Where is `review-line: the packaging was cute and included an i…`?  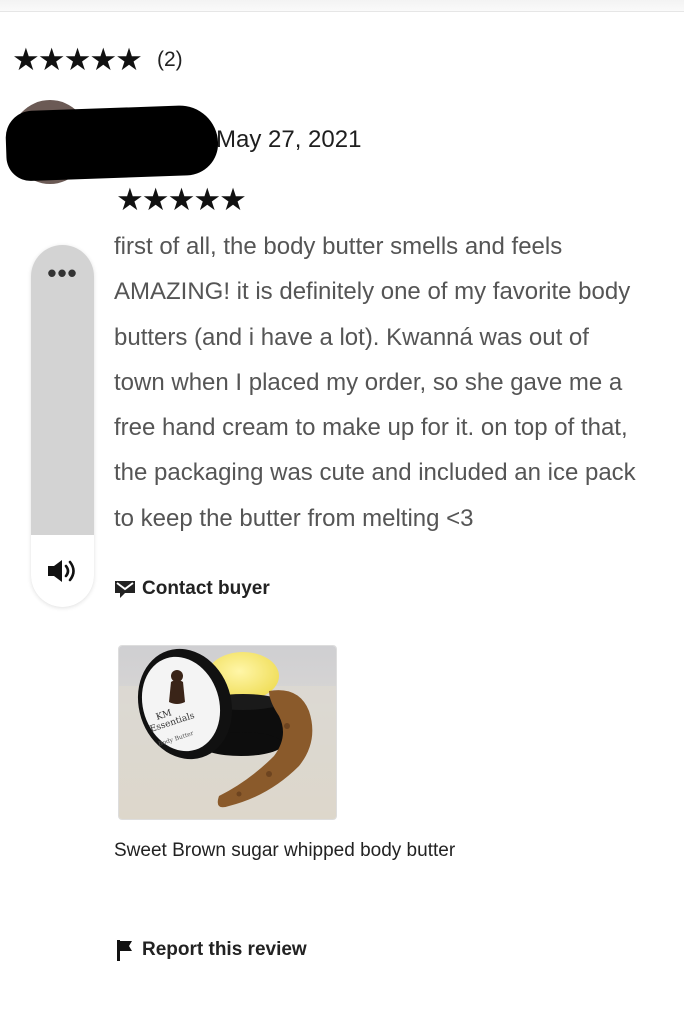
review-line: the packaging was cute and included an i… is located at coordinates (375, 473).